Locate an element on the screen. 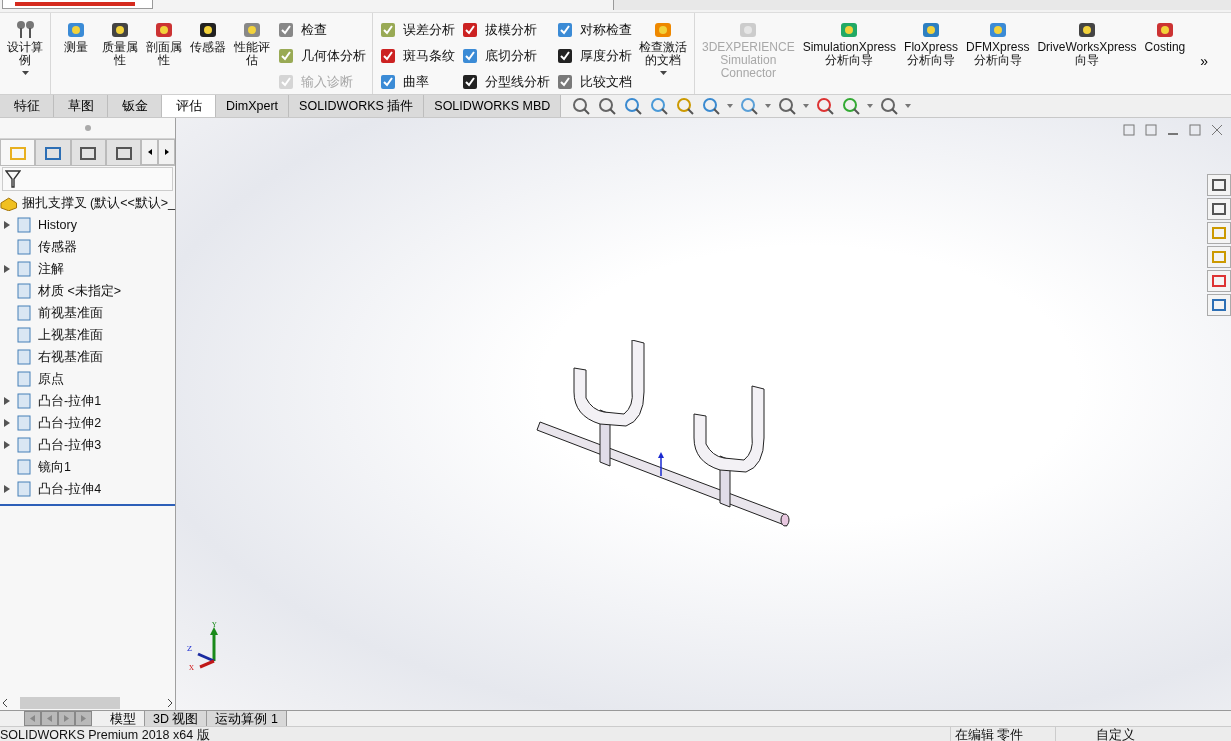 The width and height of the screenshot is (1231, 741). ribbon-button: 几何体分析 is located at coordinates (321, 56).